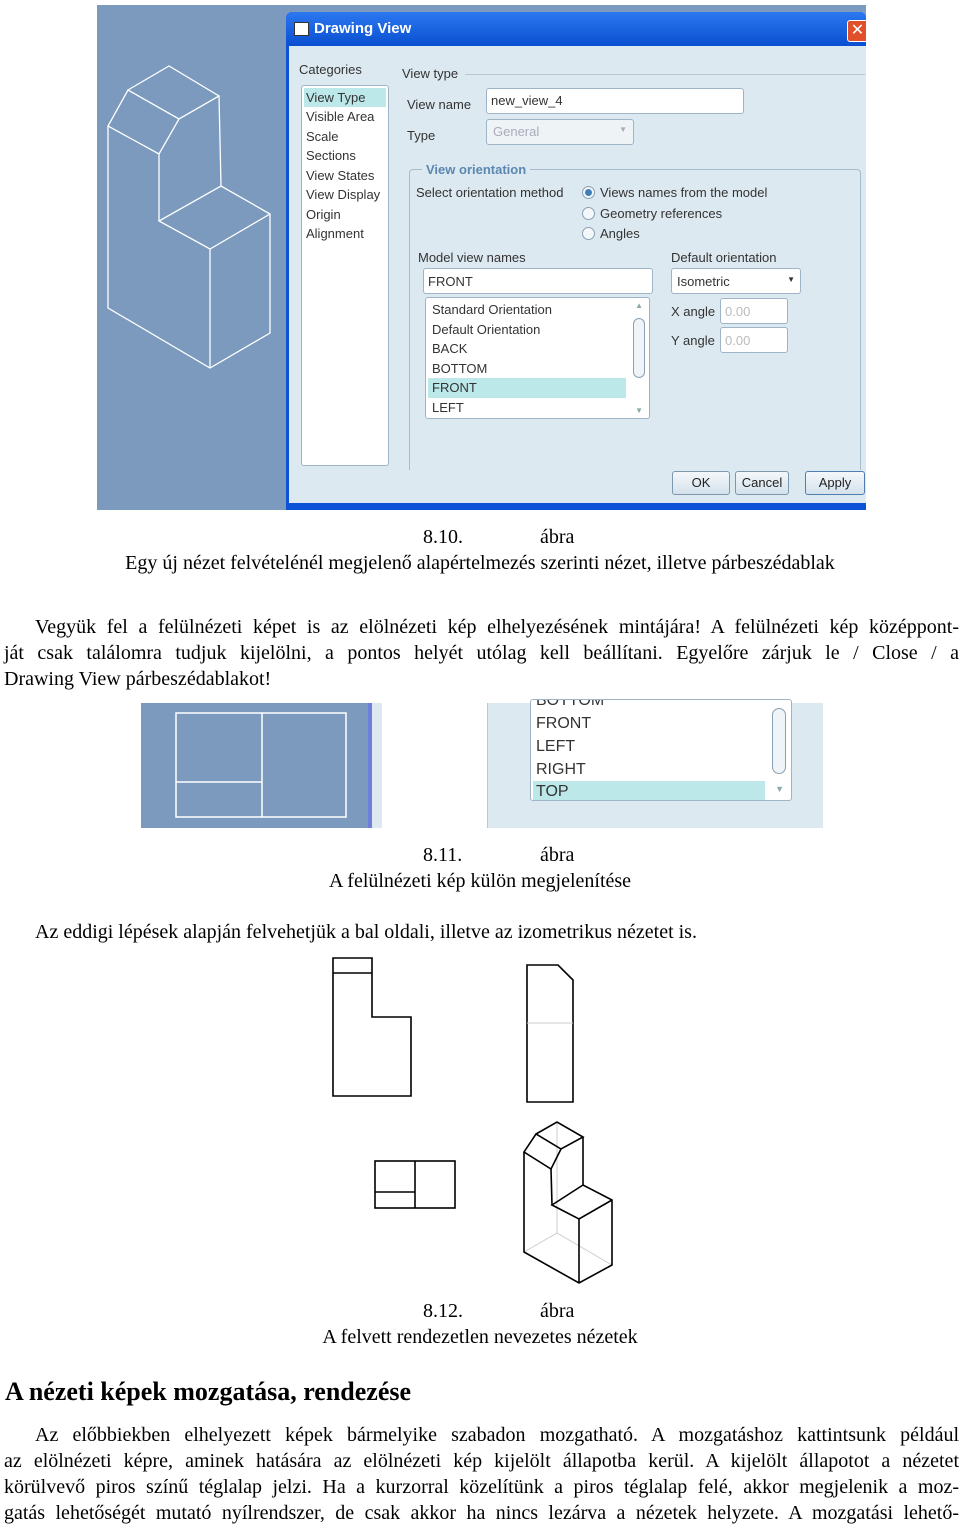  I want to click on category-item: Visible Area, so click(345, 117).